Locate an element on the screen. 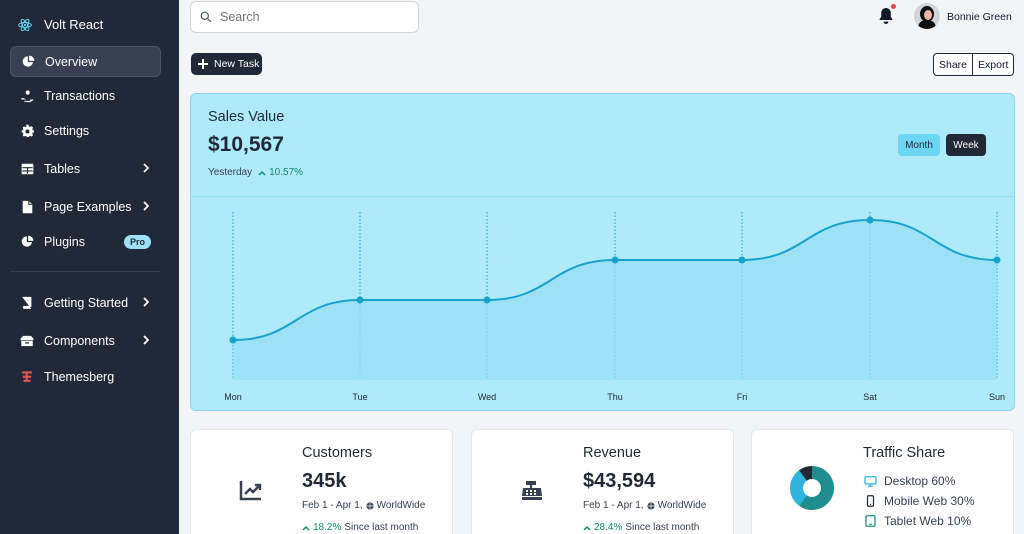 This screenshot has width=1024, height=534. react-logo-icon is located at coordinates (25, 24).